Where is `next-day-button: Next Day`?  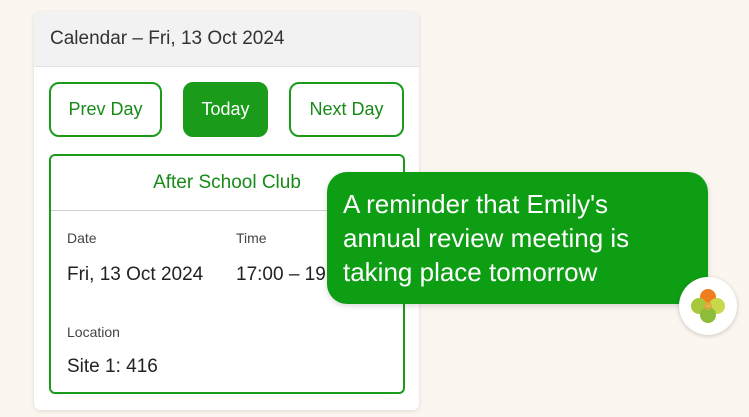 next-day-button: Next Day is located at coordinates (346, 109).